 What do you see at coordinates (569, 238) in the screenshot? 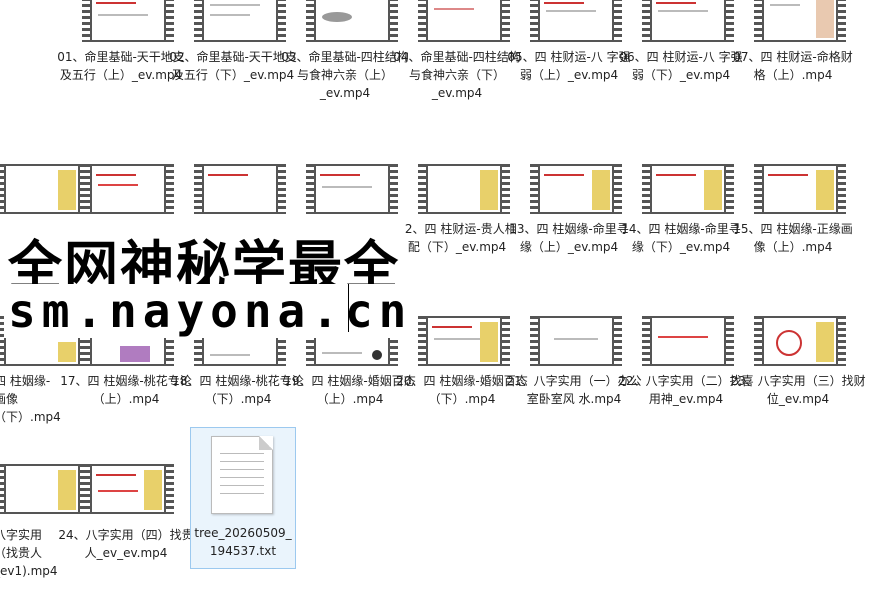
I see `file-label: 13、四 柱姻缘-命里寻缘（上）_ev.mp4` at bounding box center [569, 238].